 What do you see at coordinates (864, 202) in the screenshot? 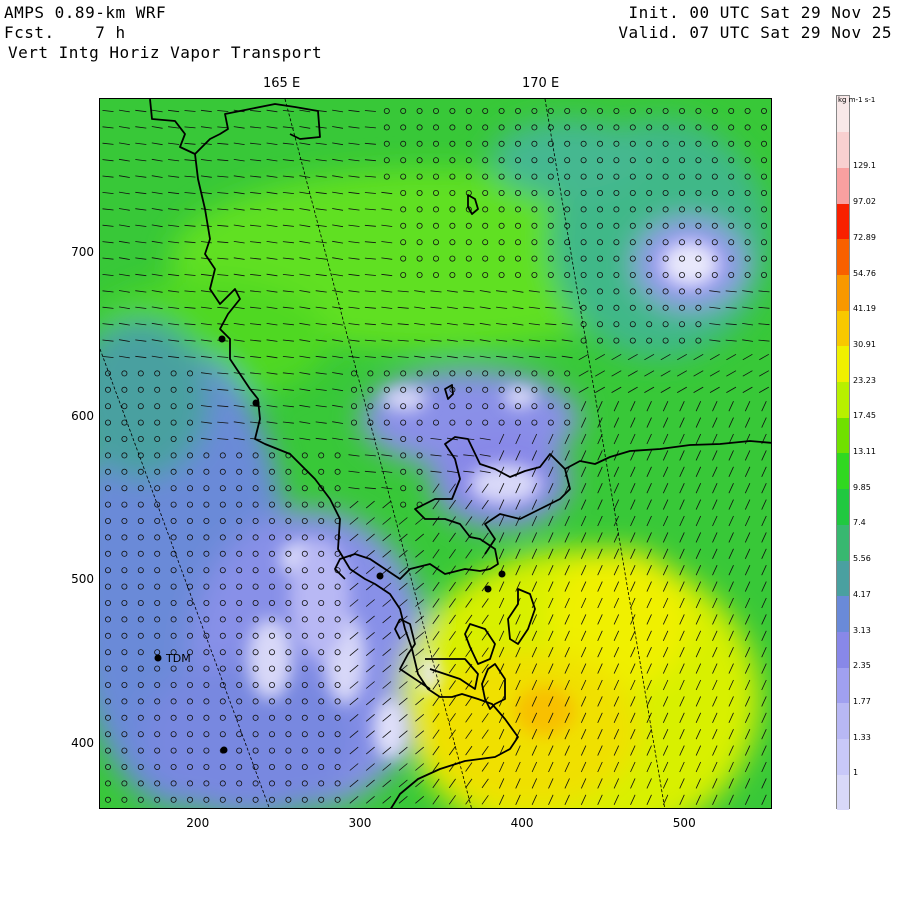
I see `colorbar-level-label: 97.02` at bounding box center [864, 202].